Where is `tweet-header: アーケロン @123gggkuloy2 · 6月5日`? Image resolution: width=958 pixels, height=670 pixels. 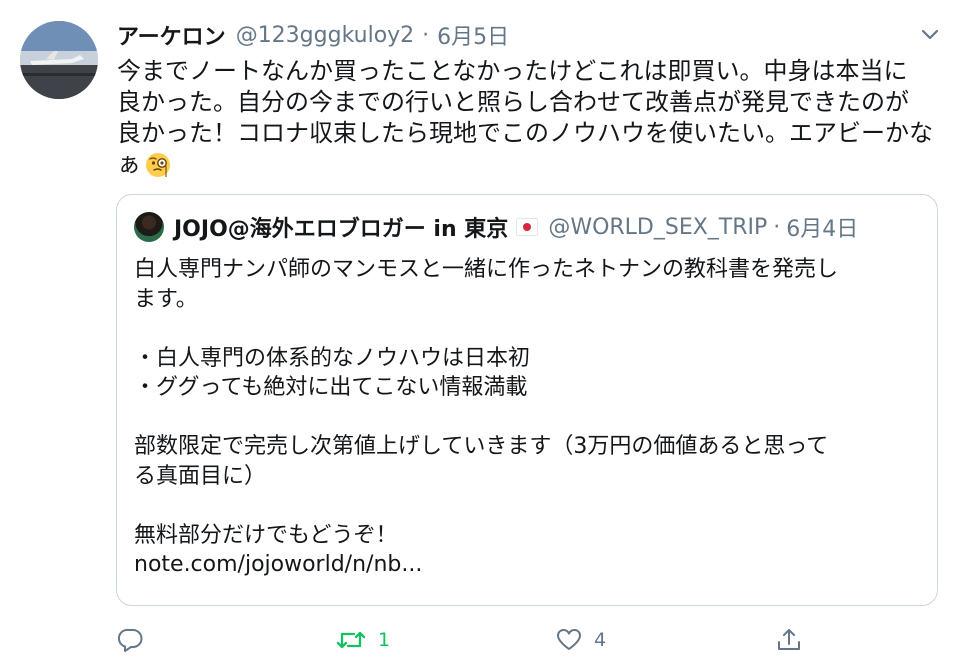 tweet-header: アーケロン @123gggkuloy2 · 6月5日 is located at coordinates (313, 35).